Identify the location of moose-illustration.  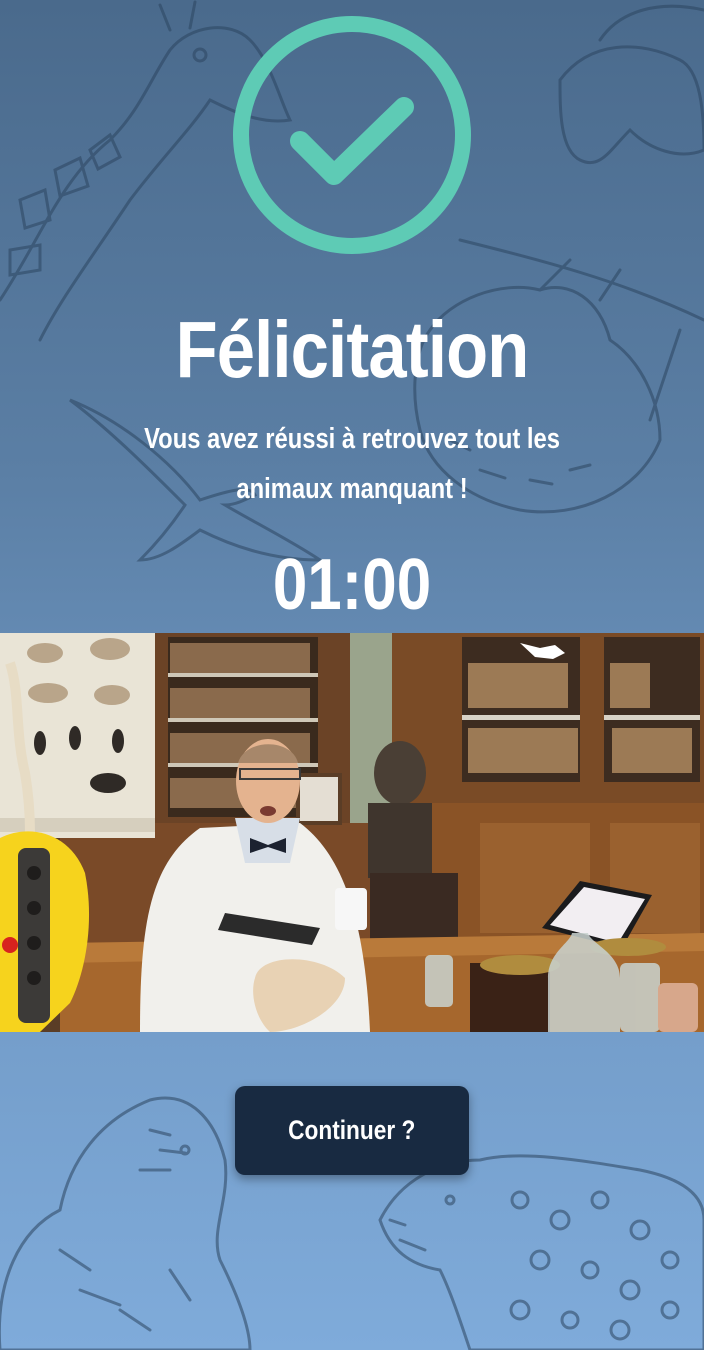
(631, 84).